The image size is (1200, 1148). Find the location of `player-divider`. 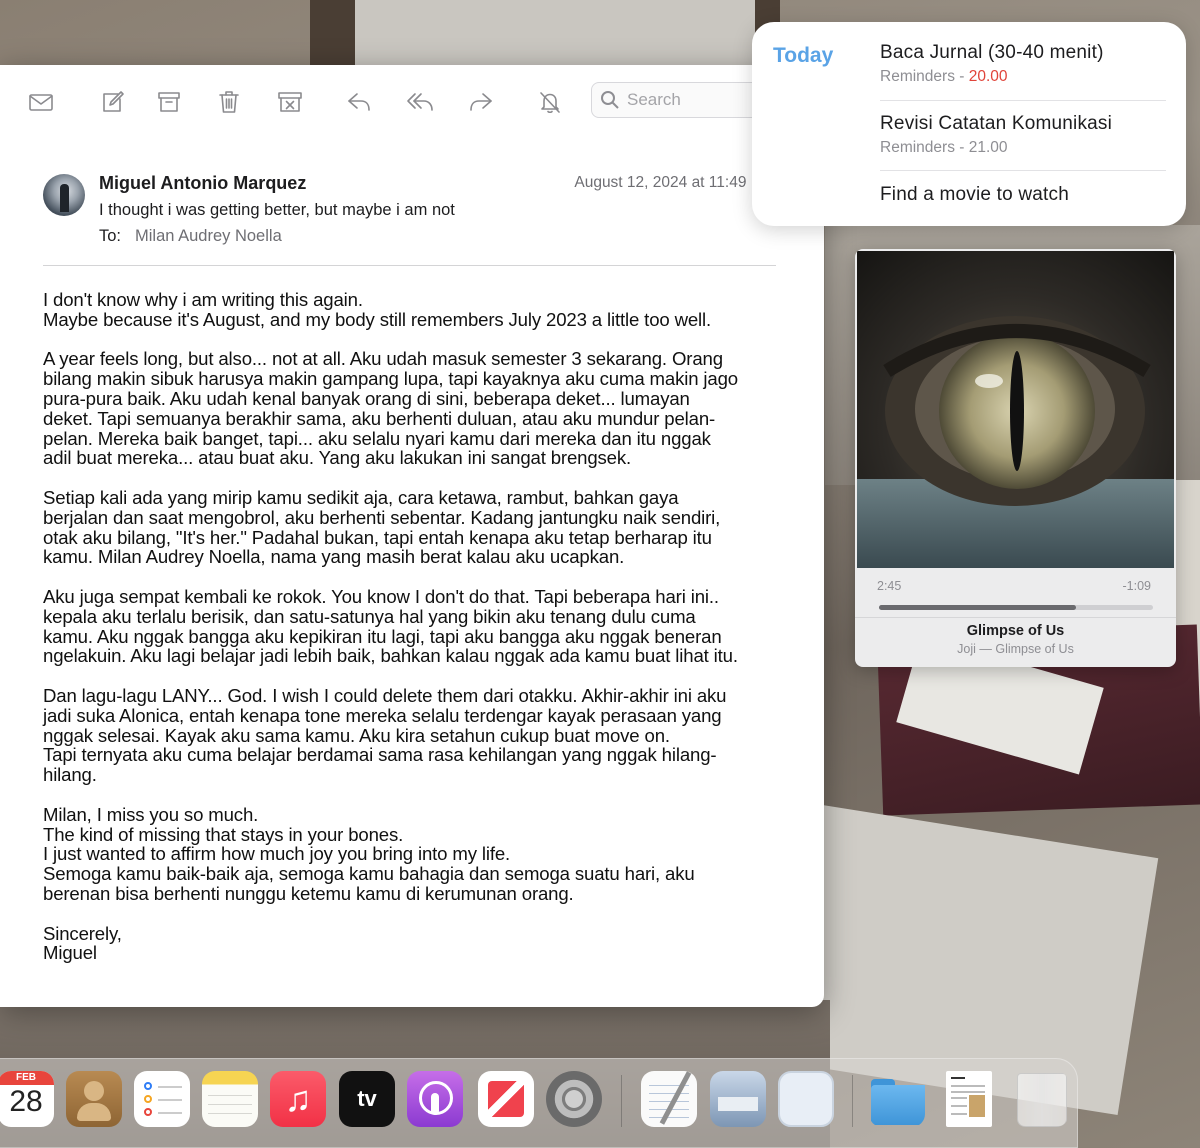

player-divider is located at coordinates (1015, 617).